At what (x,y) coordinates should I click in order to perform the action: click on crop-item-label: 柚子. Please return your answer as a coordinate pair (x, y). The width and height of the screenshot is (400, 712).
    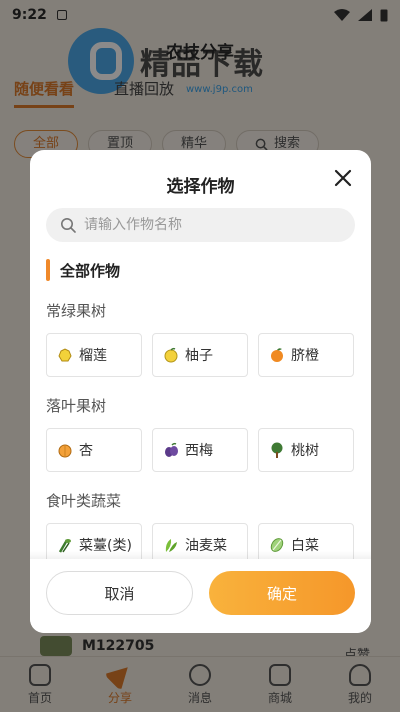
    Looking at the image, I should click on (199, 356).